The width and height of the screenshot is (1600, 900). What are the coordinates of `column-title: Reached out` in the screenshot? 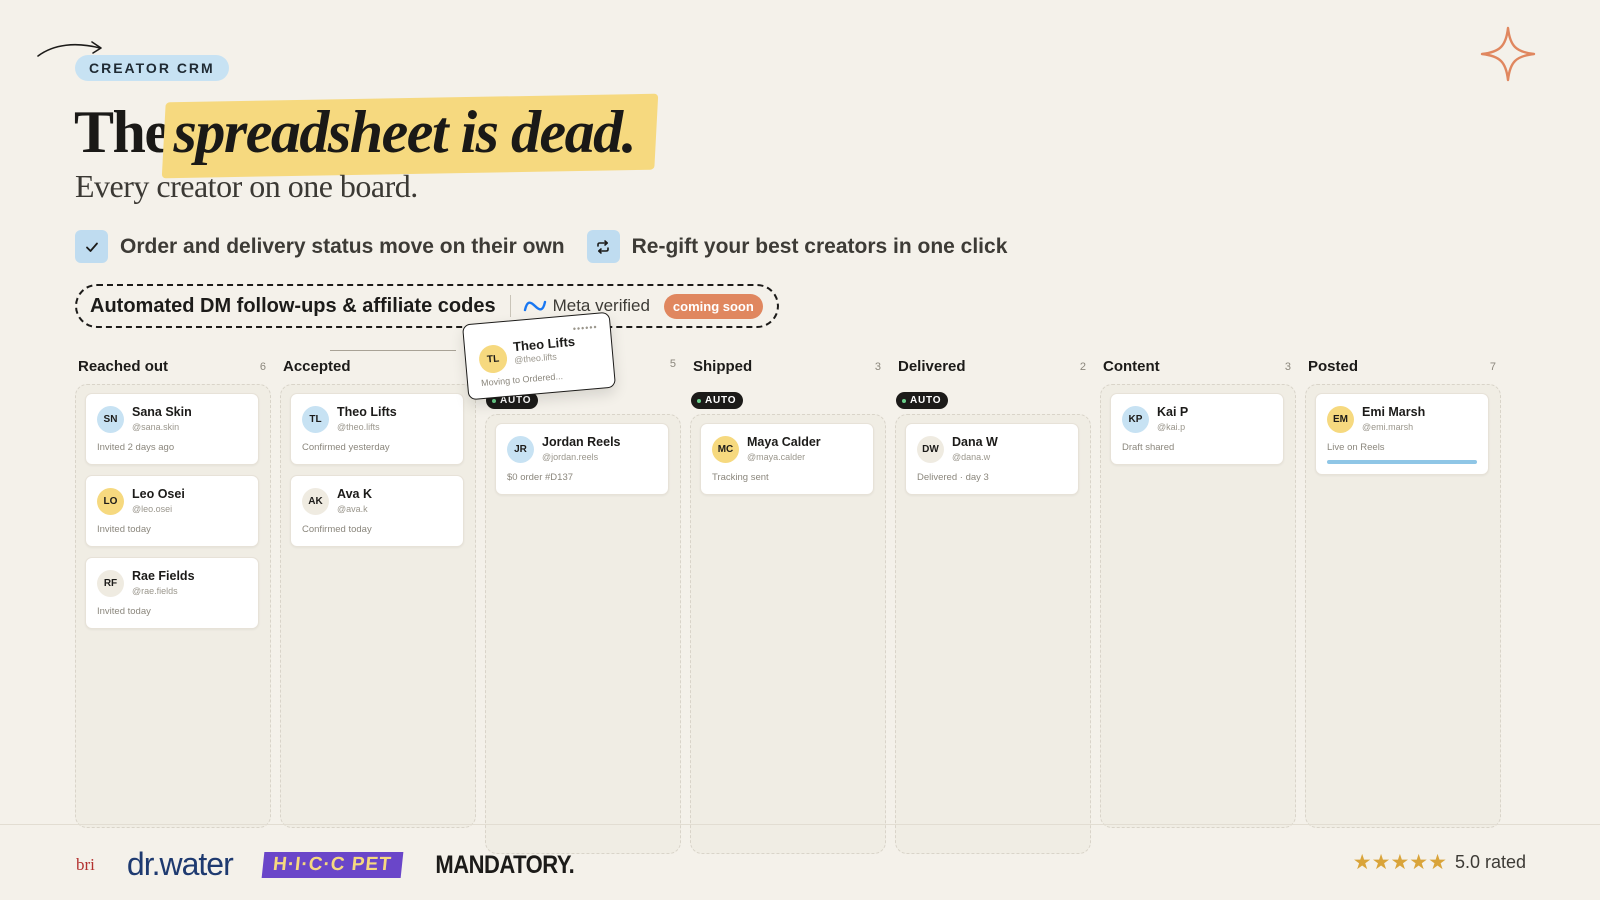 It's located at (123, 366).